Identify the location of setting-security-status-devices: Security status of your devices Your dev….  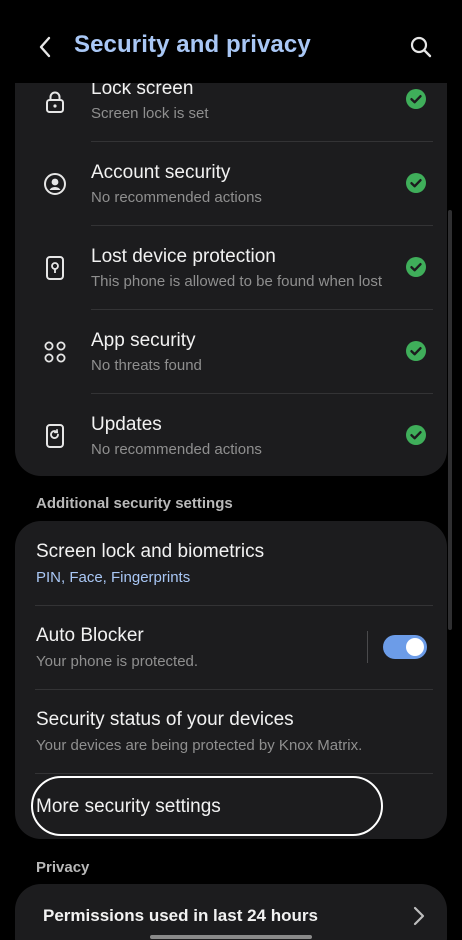
(231, 731).